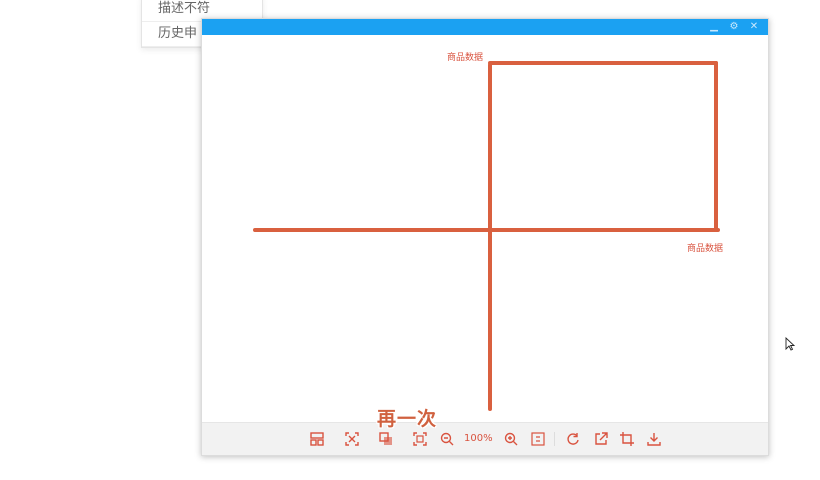 This screenshot has height=480, width=820. I want to click on subtitle-caption: 再一次, so click(407, 419).